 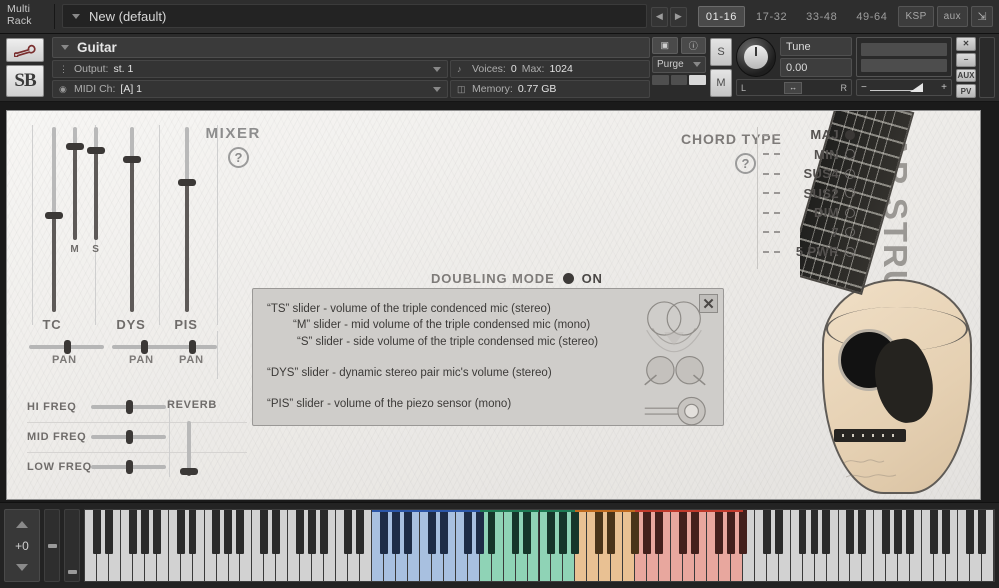 I want to click on close-icon: ✕, so click(x=966, y=44).